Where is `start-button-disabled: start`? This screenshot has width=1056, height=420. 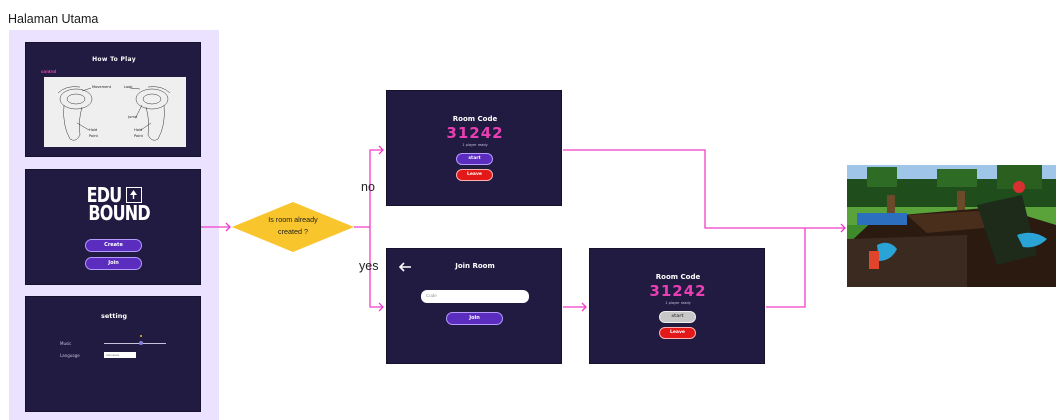
start-button-disabled: start is located at coordinates (677, 317).